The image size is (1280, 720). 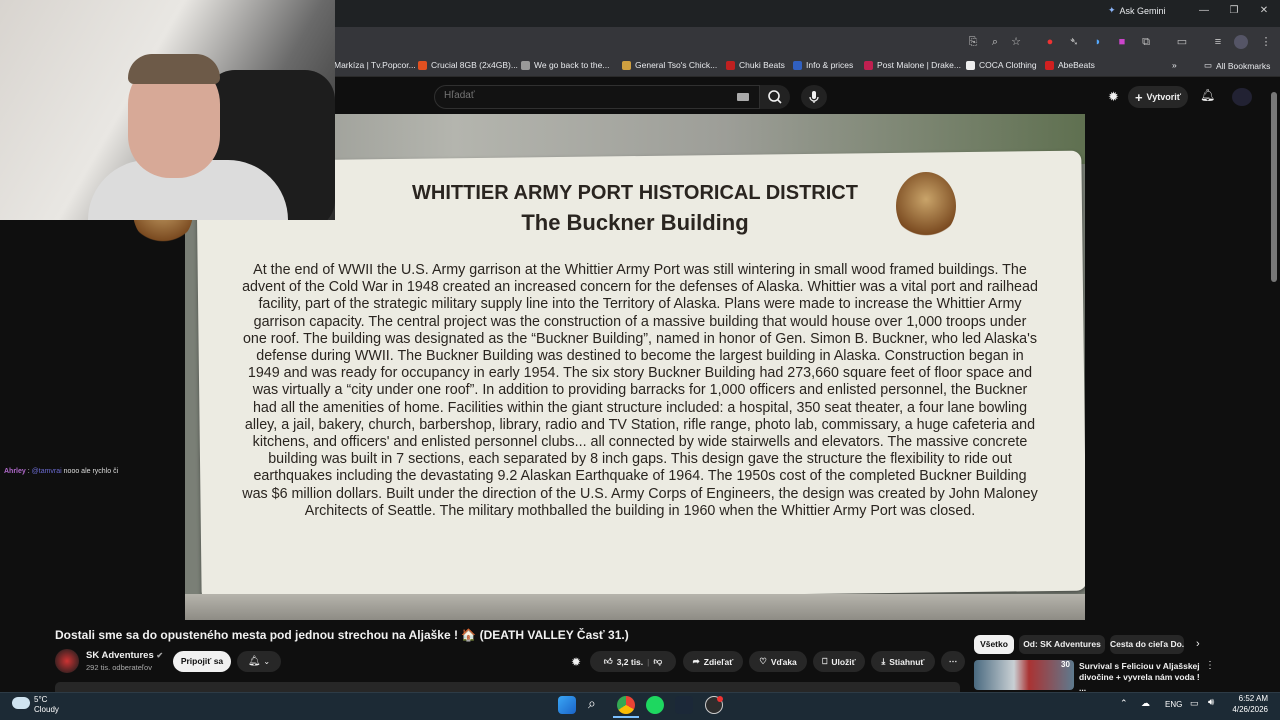 I want to click on keyboard-icon, so click(x=743, y=97).